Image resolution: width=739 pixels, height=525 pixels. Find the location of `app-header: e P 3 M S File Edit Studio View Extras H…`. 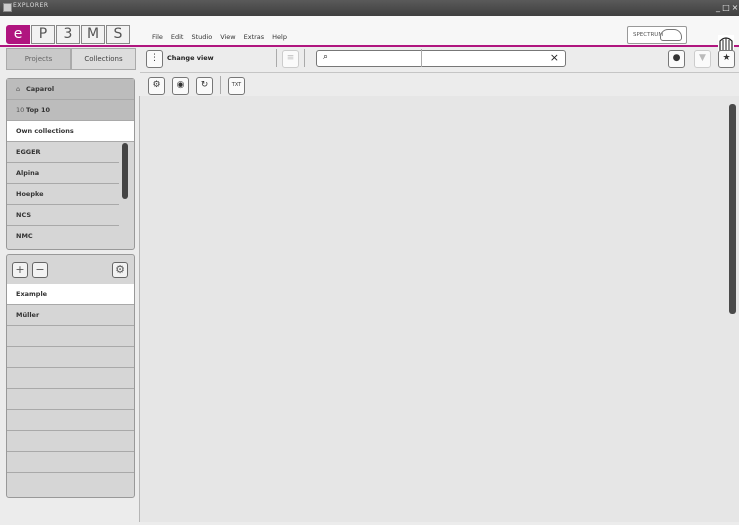

app-header: e P 3 M S File Edit Studio View Extras H… is located at coordinates (369, 35).